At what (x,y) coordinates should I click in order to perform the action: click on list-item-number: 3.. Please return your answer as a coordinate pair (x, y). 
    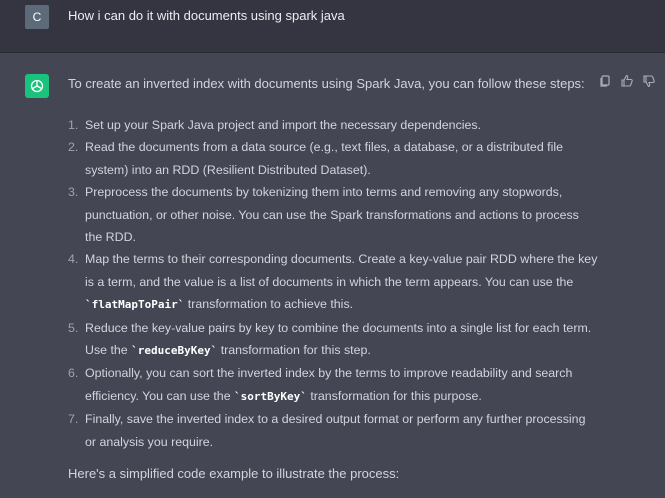
    Looking at the image, I should click on (73, 192).